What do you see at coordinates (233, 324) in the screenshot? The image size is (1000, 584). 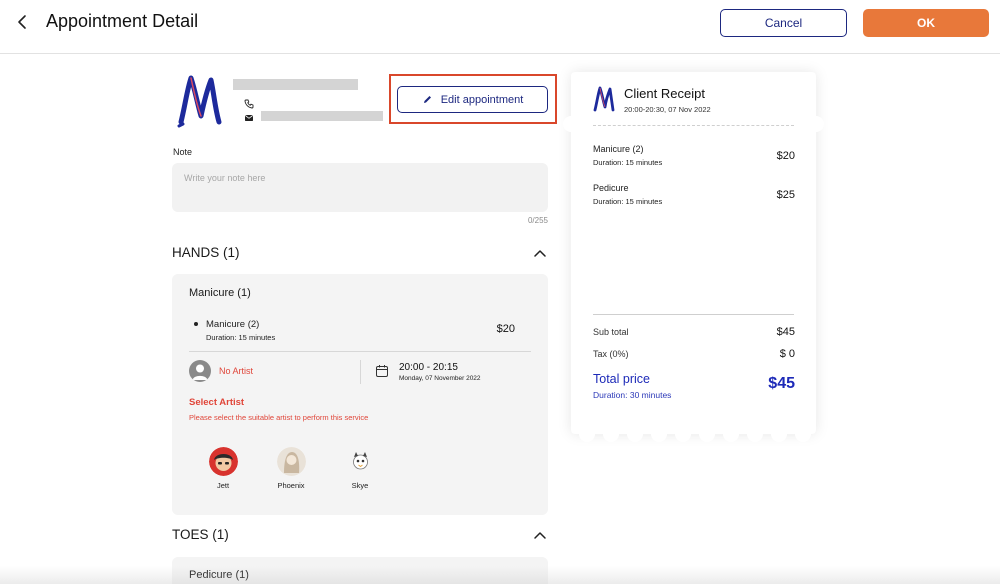 I see `service-item-name: Manicure (2)` at bounding box center [233, 324].